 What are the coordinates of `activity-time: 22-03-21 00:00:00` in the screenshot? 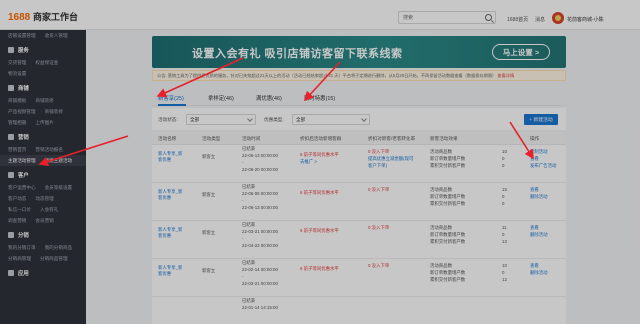 It's located at (260, 283).